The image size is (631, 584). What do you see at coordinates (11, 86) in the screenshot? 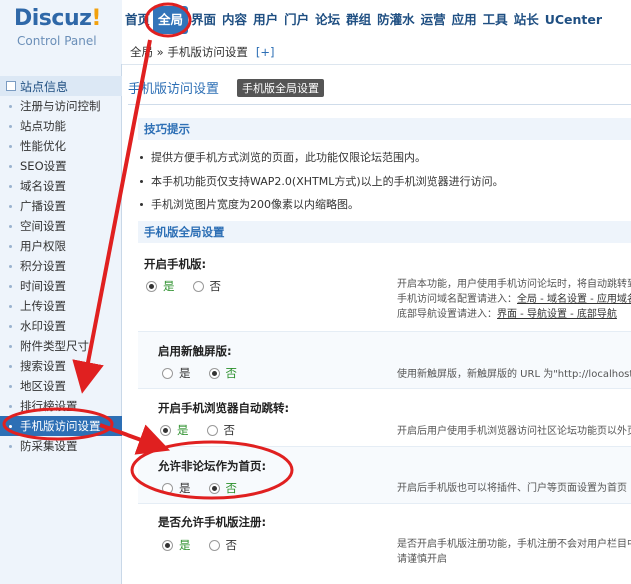
I see `folder-icon` at bounding box center [11, 86].